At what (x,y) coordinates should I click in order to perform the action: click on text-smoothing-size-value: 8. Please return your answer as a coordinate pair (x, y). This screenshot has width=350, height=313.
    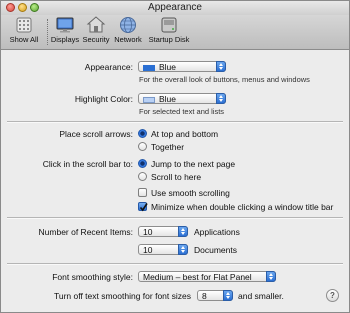
    Looking at the image, I should click on (204, 296).